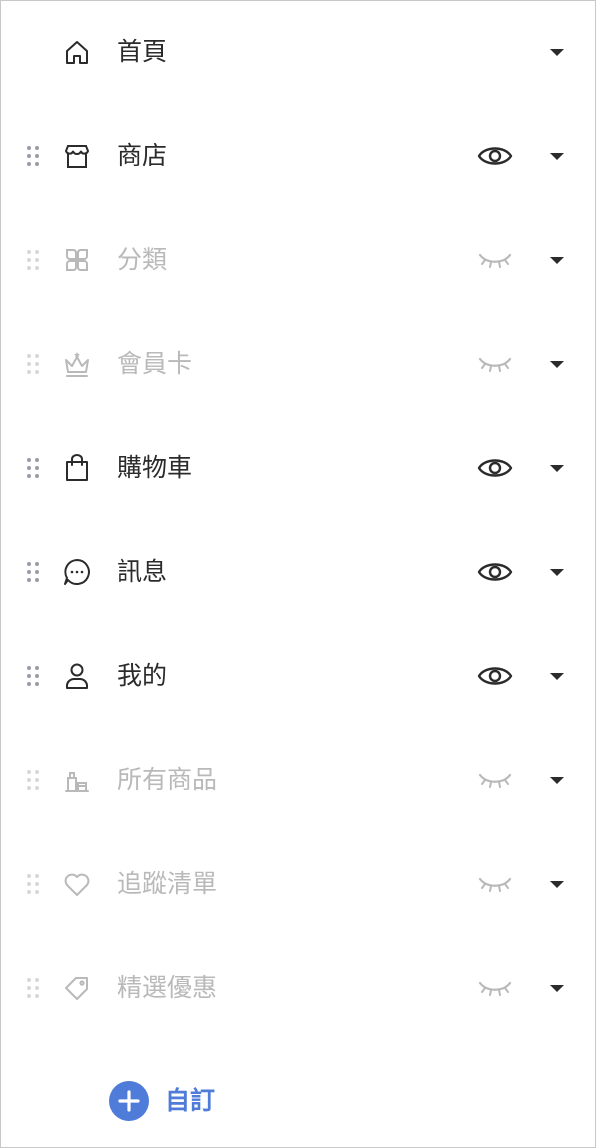  I want to click on nav-item: 訊息, so click(298, 572).